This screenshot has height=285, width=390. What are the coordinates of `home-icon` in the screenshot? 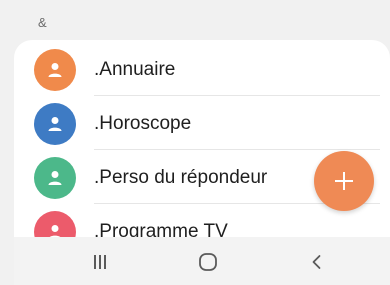 It's located at (208, 262).